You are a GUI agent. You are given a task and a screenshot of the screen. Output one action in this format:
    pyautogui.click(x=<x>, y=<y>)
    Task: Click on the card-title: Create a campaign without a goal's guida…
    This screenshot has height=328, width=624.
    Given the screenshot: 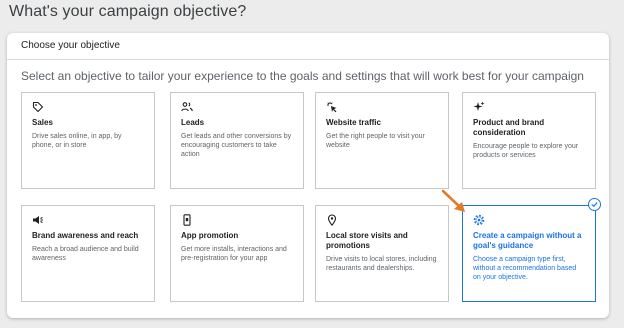 What is the action you would take?
    pyautogui.click(x=527, y=240)
    